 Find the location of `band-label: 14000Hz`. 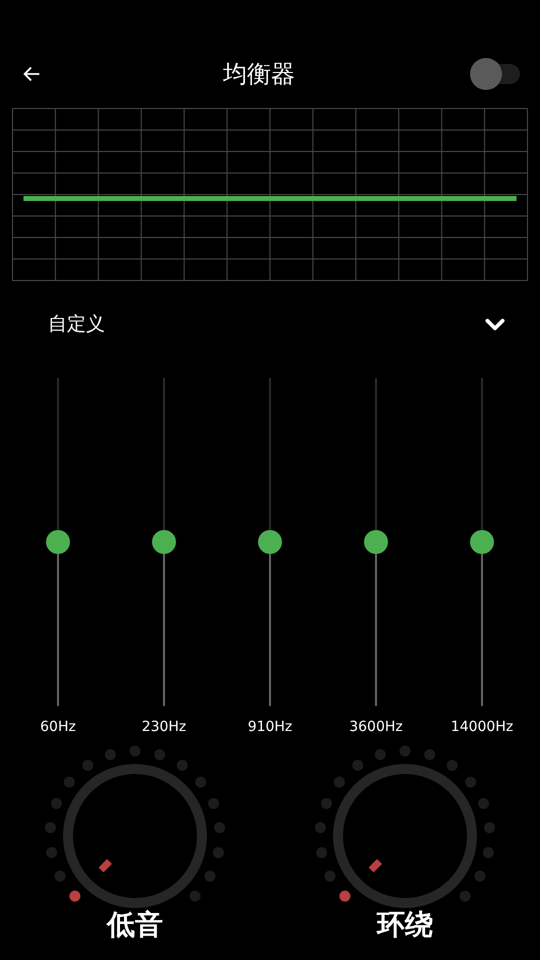

band-label: 14000Hz is located at coordinates (482, 727).